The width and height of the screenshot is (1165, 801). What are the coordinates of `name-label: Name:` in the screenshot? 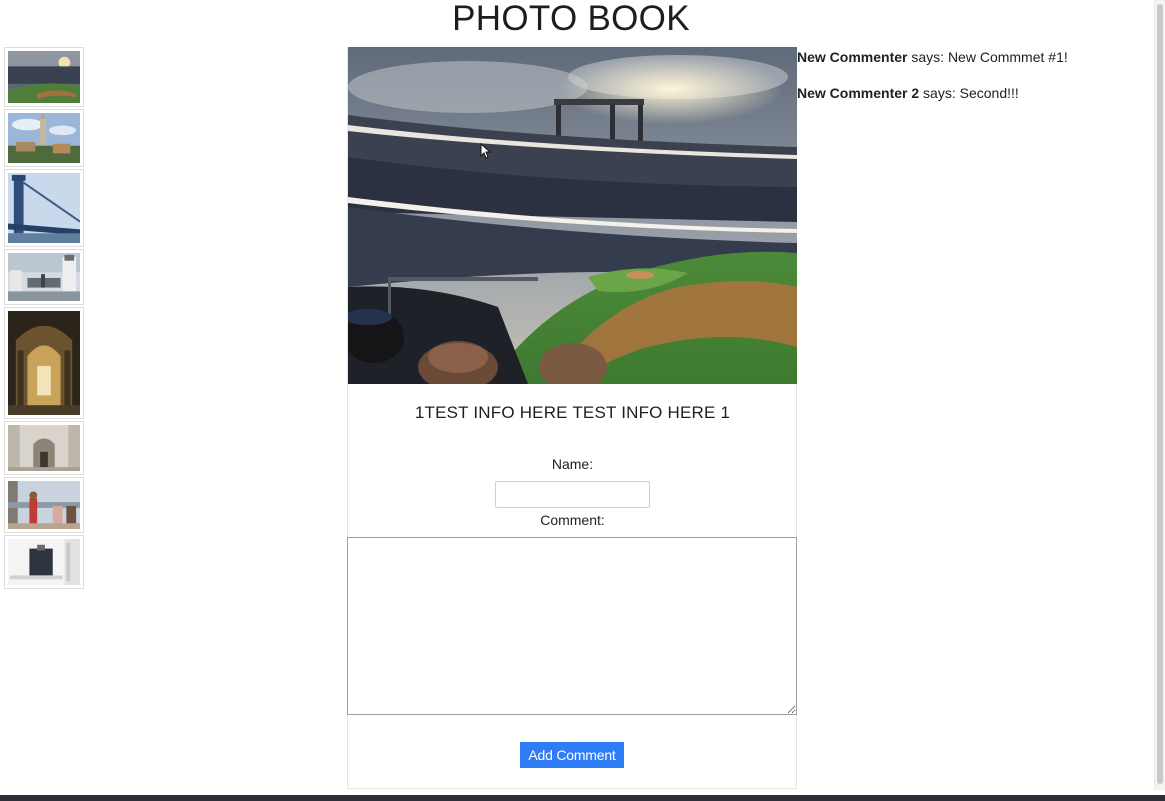 It's located at (572, 464).